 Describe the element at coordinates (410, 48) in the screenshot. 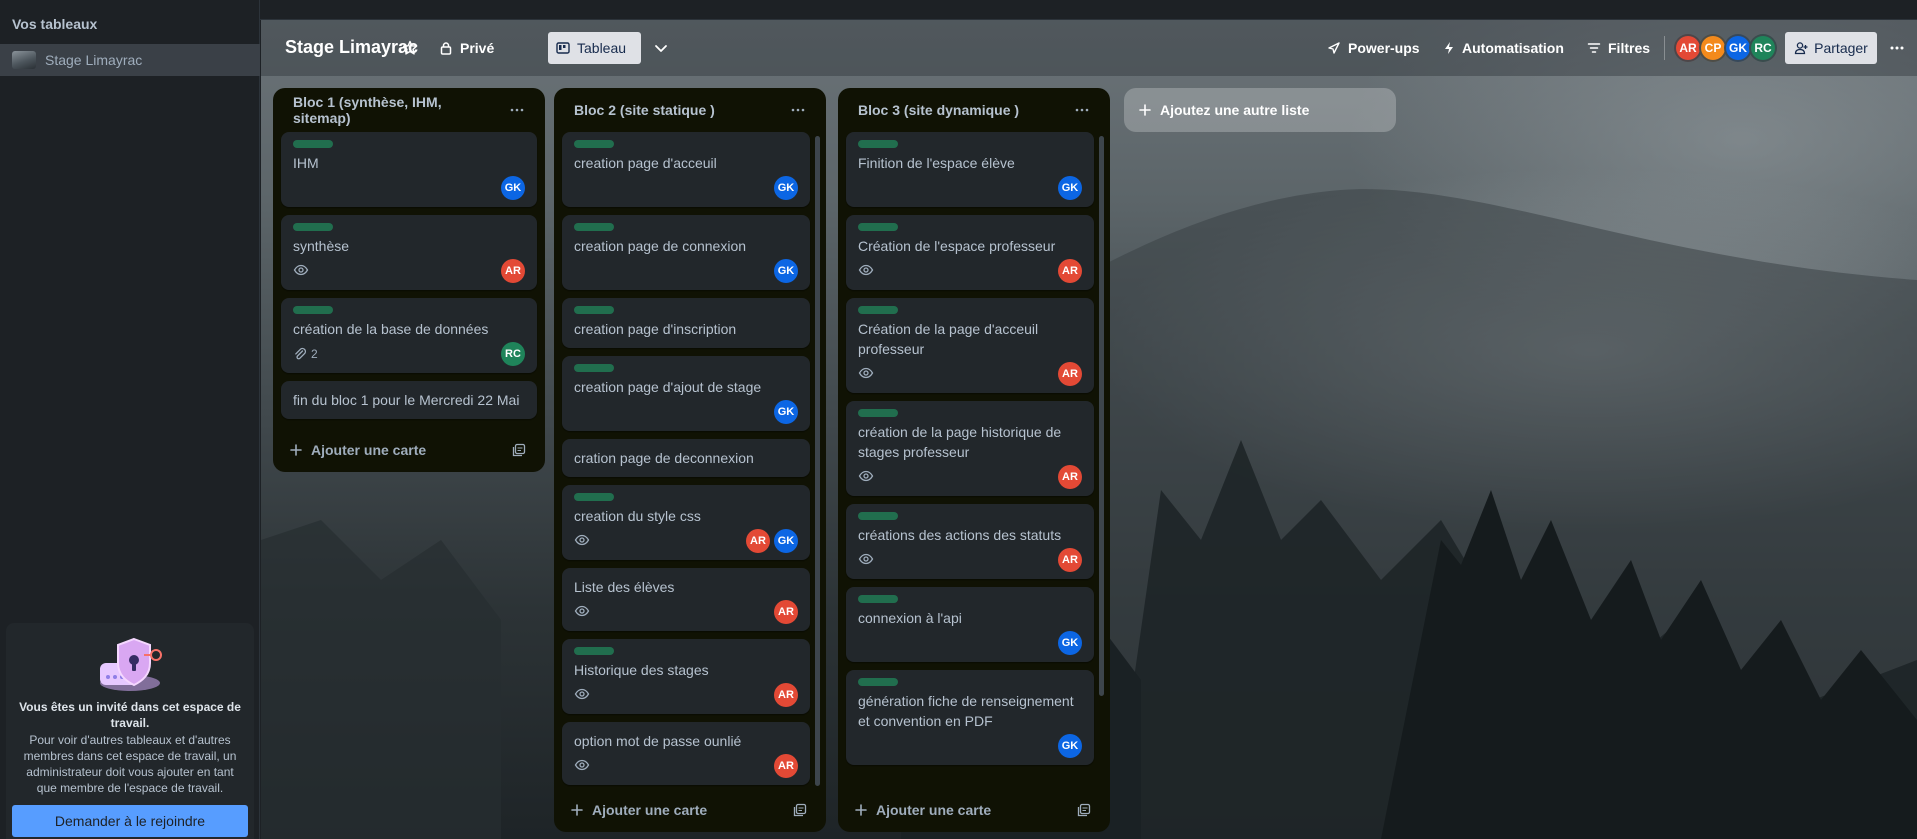

I see `star-button` at that location.